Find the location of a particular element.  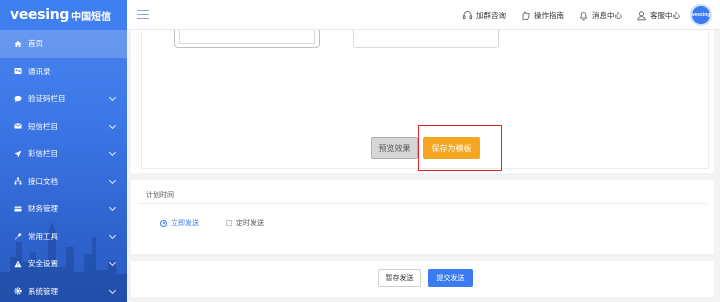

sidebar-item-home: 首页 is located at coordinates (63, 44).